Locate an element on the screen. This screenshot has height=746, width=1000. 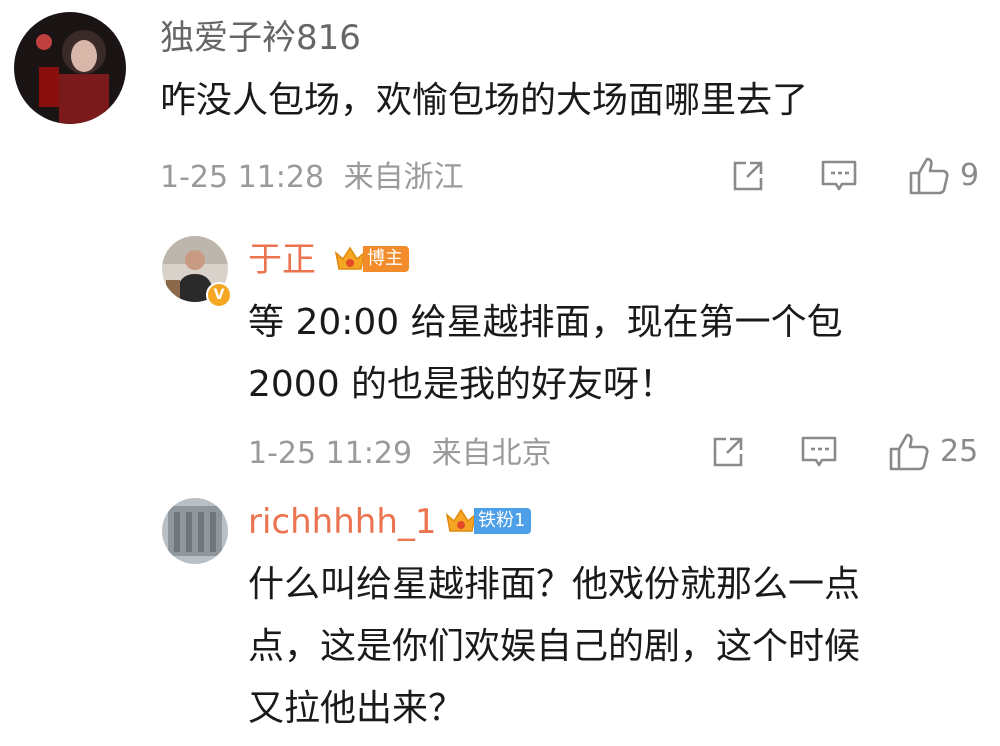
username: 独爱子衿816 is located at coordinates (260, 38).